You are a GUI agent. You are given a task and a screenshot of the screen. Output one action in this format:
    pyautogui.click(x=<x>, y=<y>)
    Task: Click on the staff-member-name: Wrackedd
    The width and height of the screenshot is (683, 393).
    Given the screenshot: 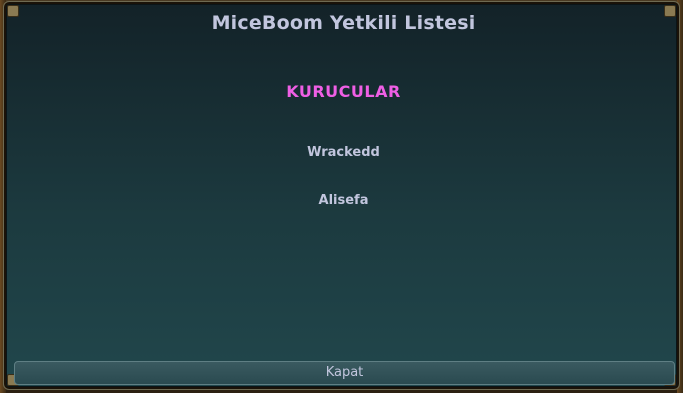 What is the action you would take?
    pyautogui.click(x=343, y=152)
    